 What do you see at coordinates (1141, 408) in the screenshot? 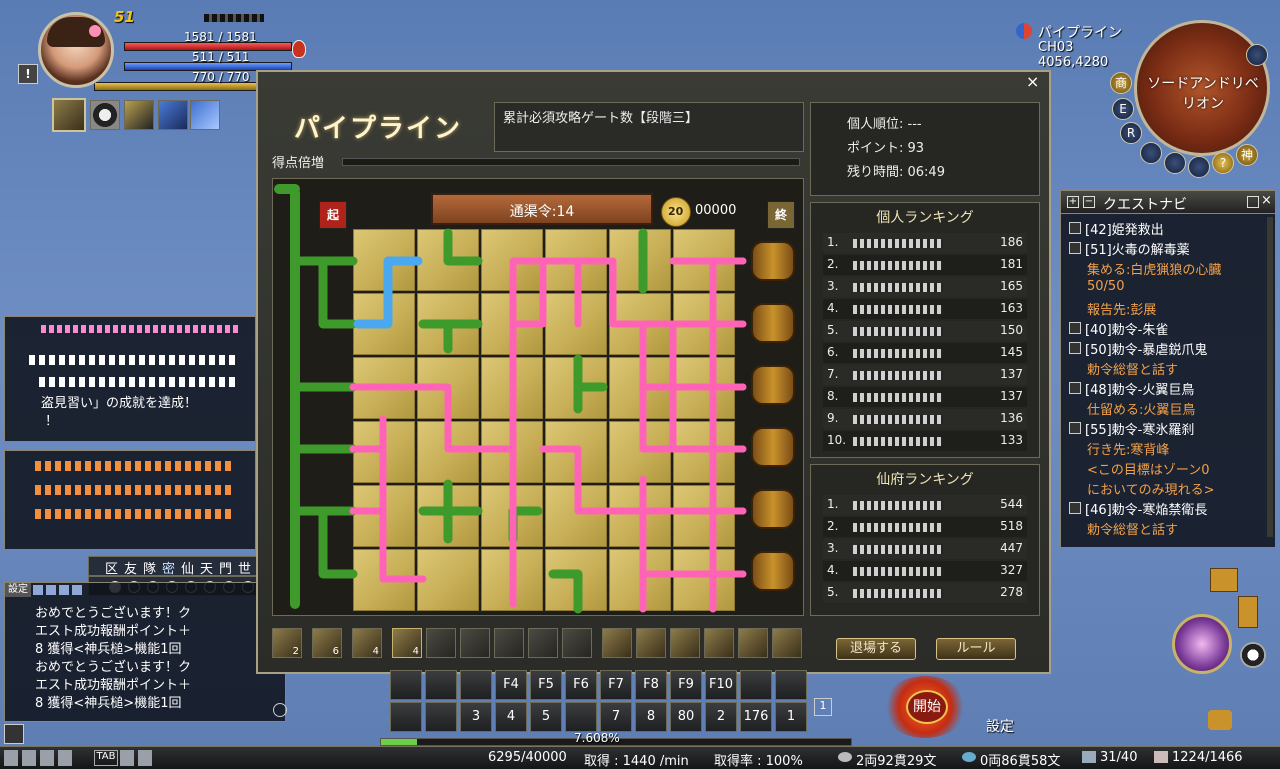
I see `quest-objective: 仕留める:火翼巨鳥` at bounding box center [1141, 408].